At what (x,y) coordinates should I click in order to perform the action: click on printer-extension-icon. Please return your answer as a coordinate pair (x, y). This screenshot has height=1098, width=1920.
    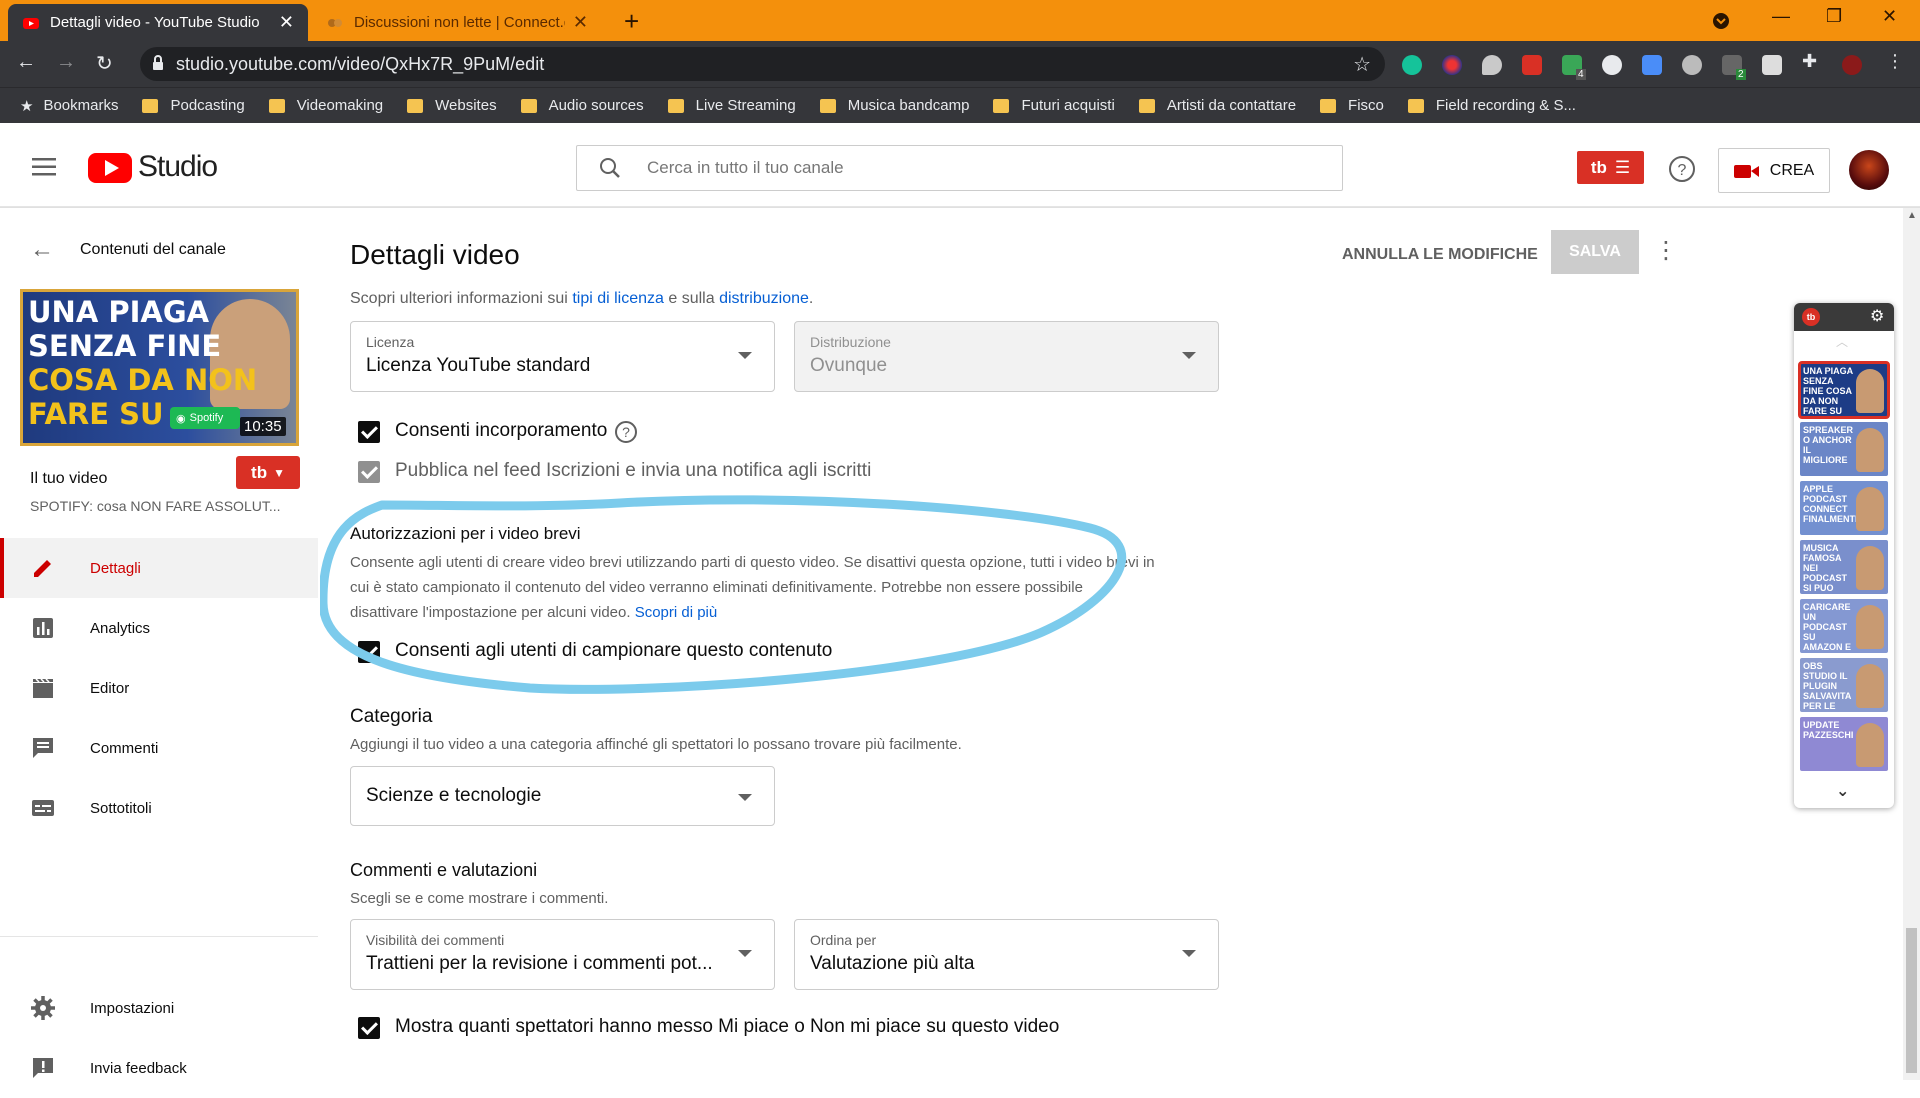
    Looking at the image, I should click on (1772, 65).